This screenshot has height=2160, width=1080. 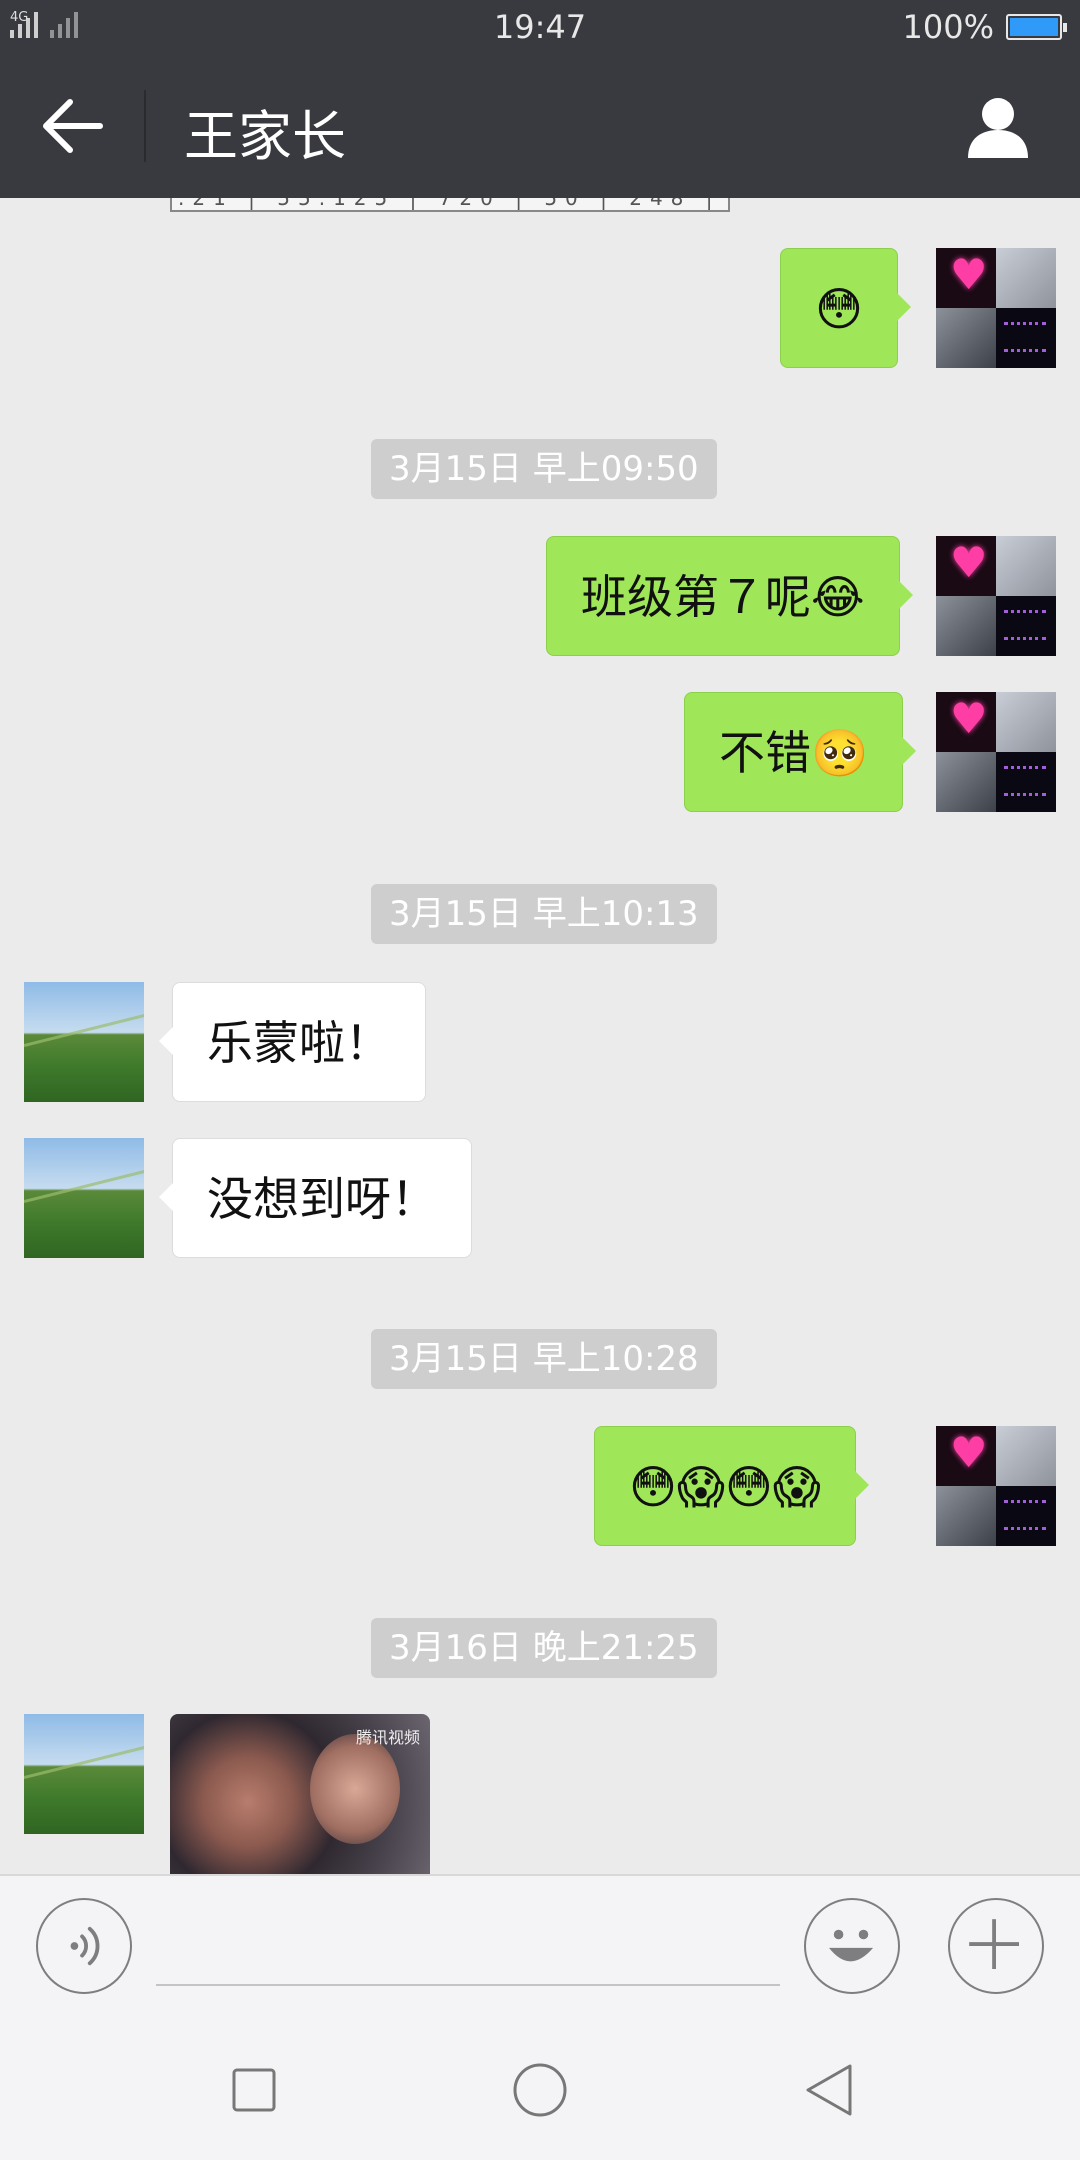 I want to click on system-nav-bar, so click(x=540, y=2088).